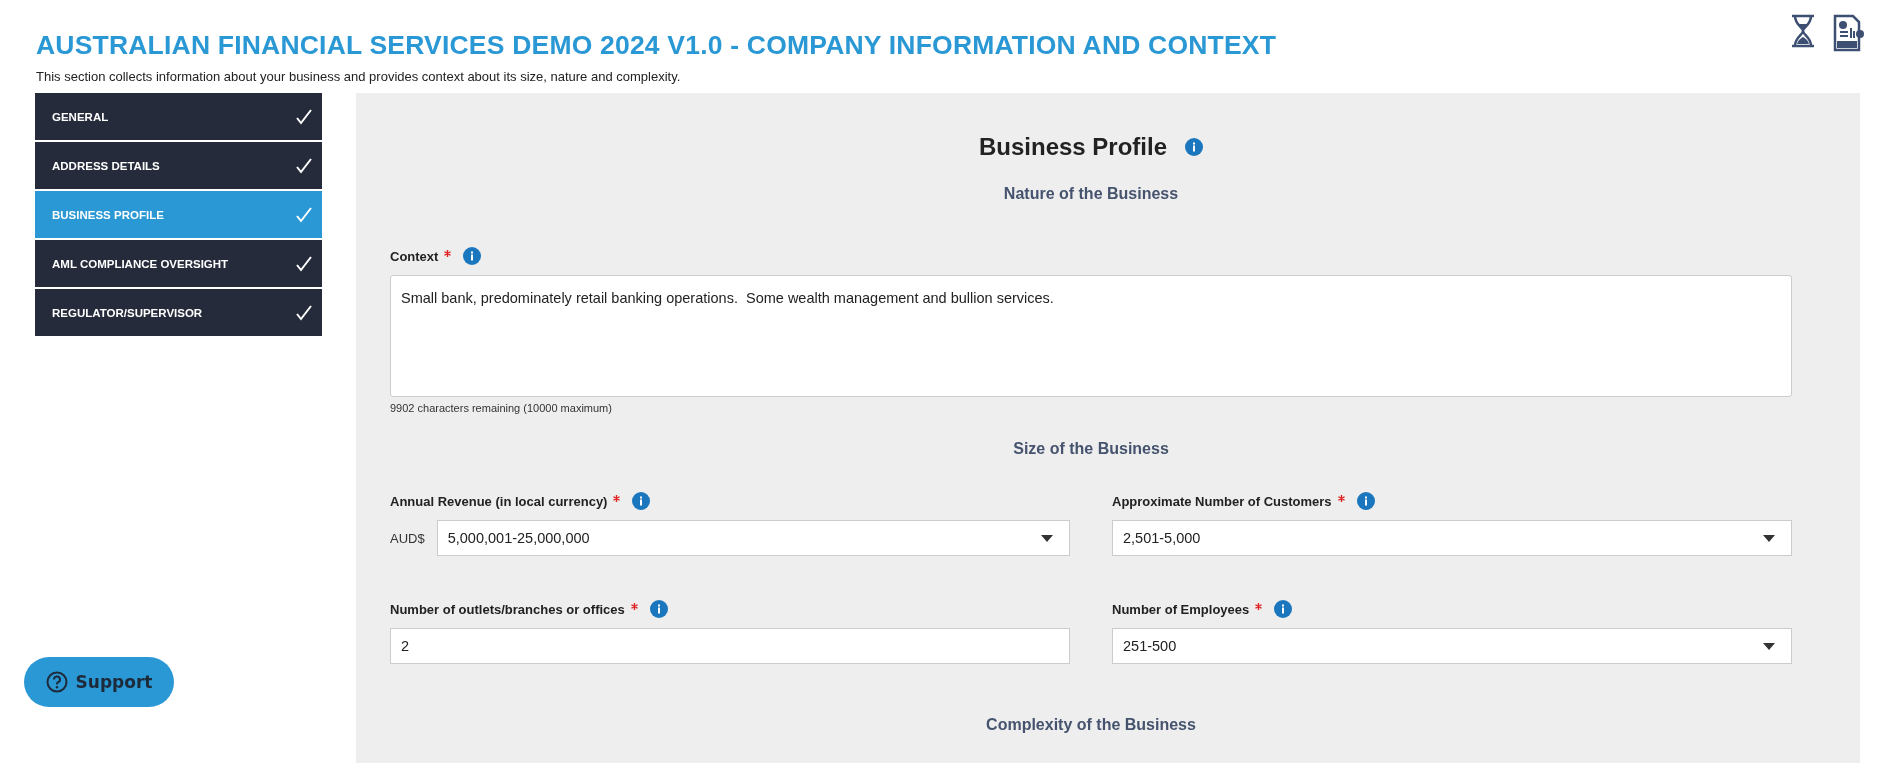 This screenshot has height=763, width=1901. Describe the element at coordinates (178, 165) in the screenshot. I see `sidebar-item: ADDRESS DETAILS` at that location.